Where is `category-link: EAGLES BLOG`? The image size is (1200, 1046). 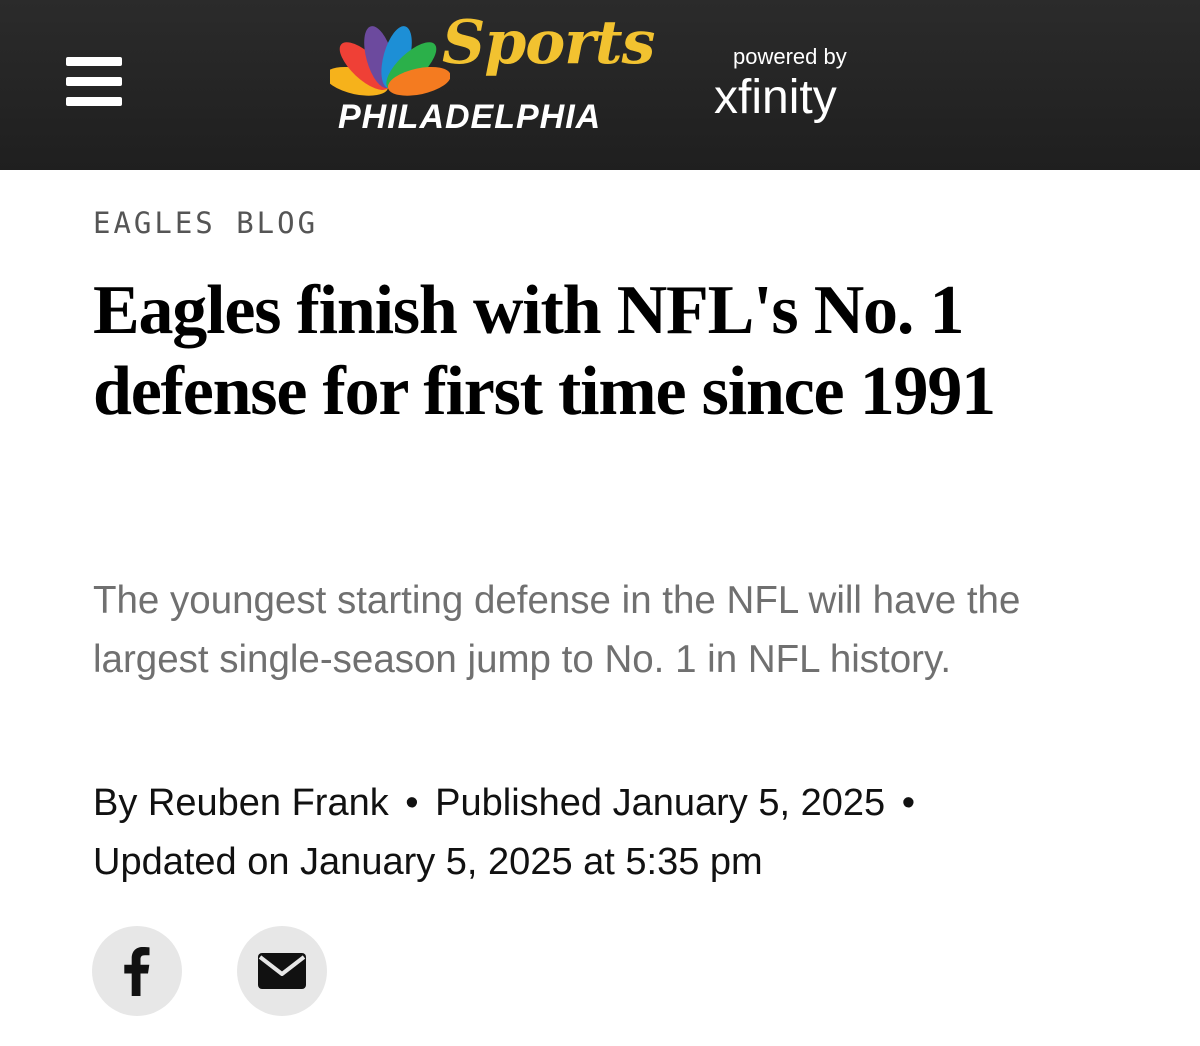 category-link: EAGLES BLOG is located at coordinates (205, 223).